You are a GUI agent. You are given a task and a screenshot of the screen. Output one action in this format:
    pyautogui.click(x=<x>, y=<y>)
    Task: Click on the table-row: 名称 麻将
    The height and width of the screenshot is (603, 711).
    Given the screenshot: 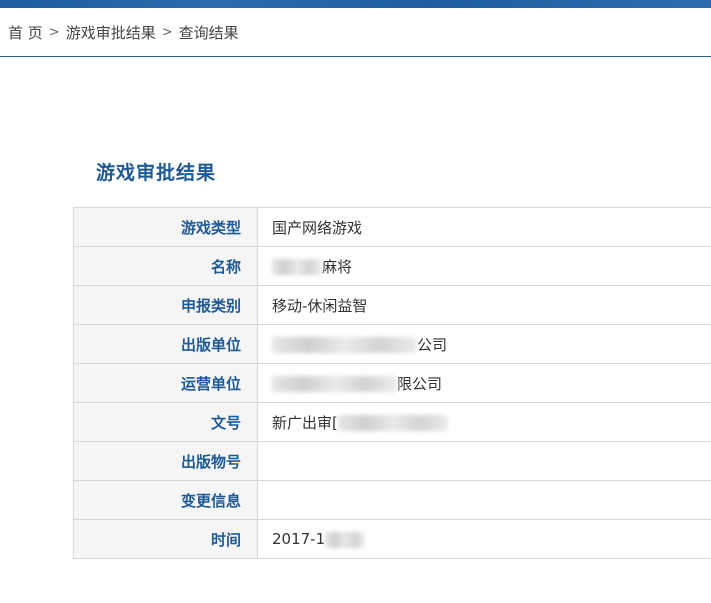 What is the action you would take?
    pyautogui.click(x=392, y=266)
    